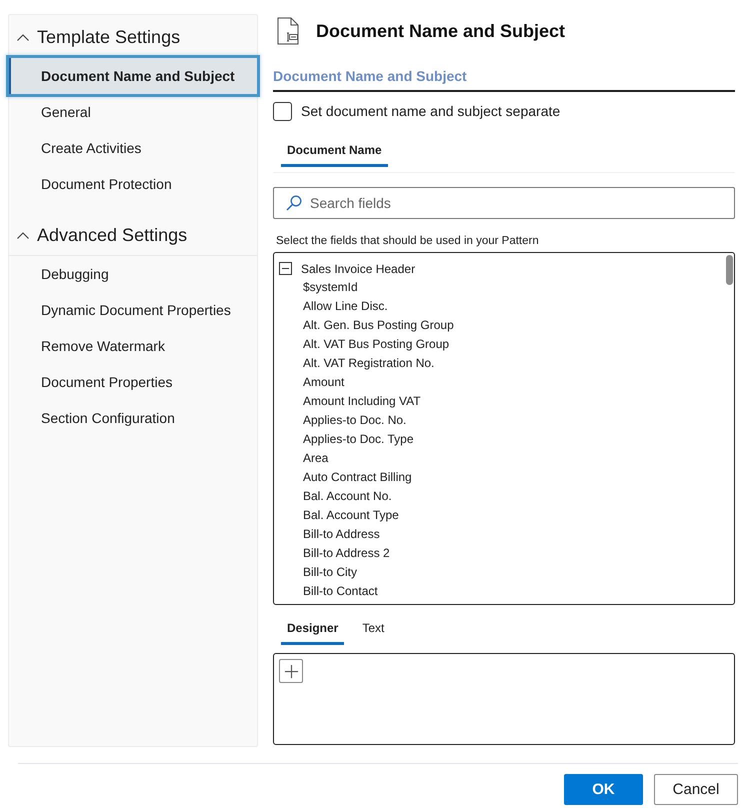  What do you see at coordinates (407, 241) in the screenshot?
I see `field-list-caption: Select the fields that should be used in your Pattern` at bounding box center [407, 241].